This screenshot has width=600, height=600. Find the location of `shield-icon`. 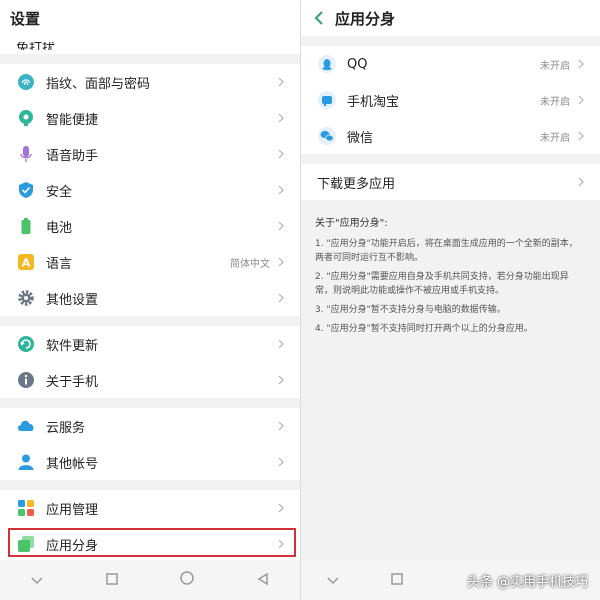

shield-icon is located at coordinates (26, 190).